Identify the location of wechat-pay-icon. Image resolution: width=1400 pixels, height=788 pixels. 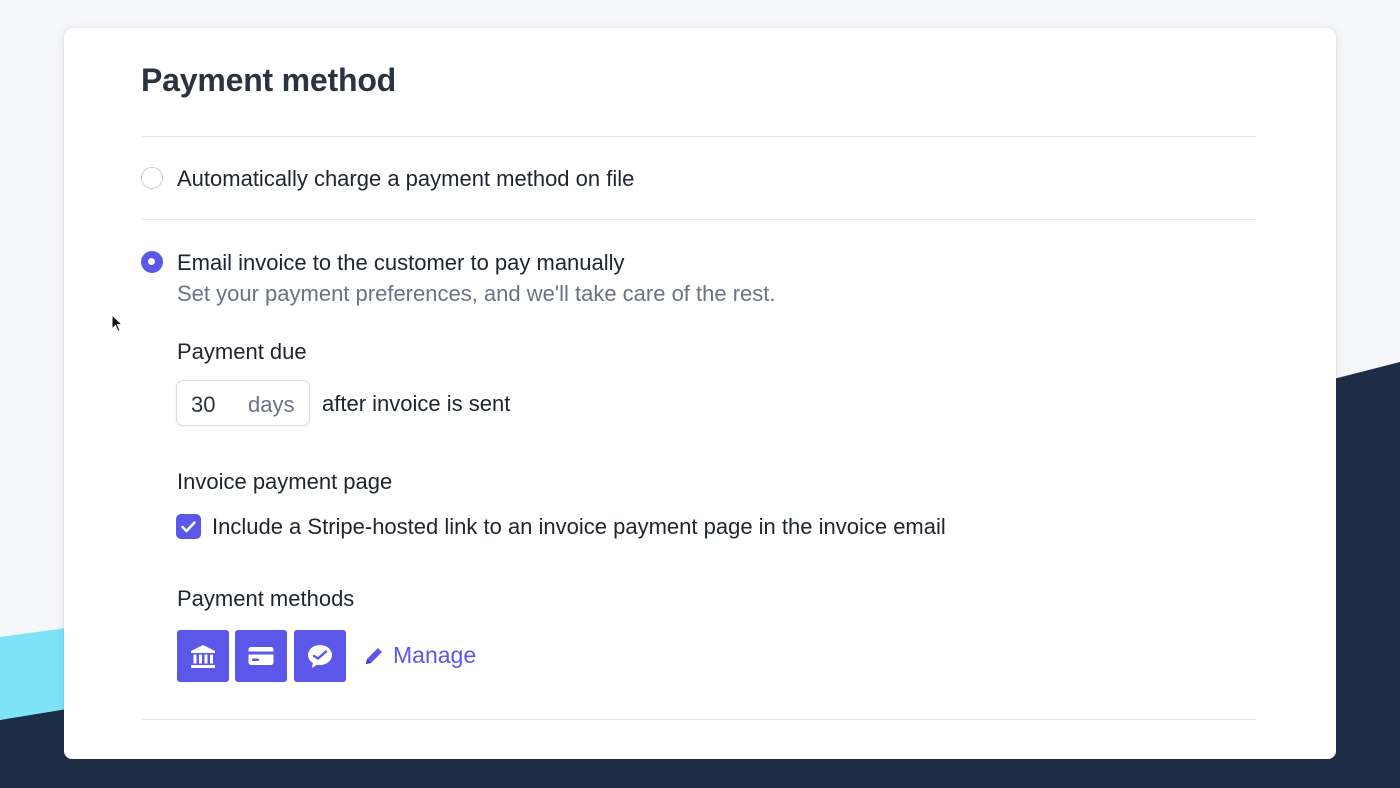
(320, 656).